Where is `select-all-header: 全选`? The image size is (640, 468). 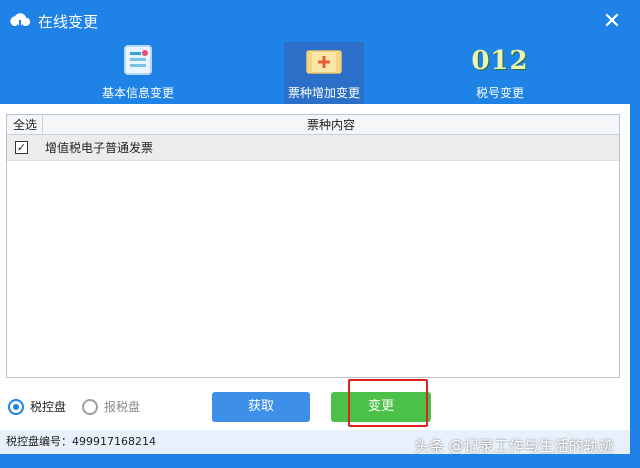 select-all-header: 全选 is located at coordinates (25, 125).